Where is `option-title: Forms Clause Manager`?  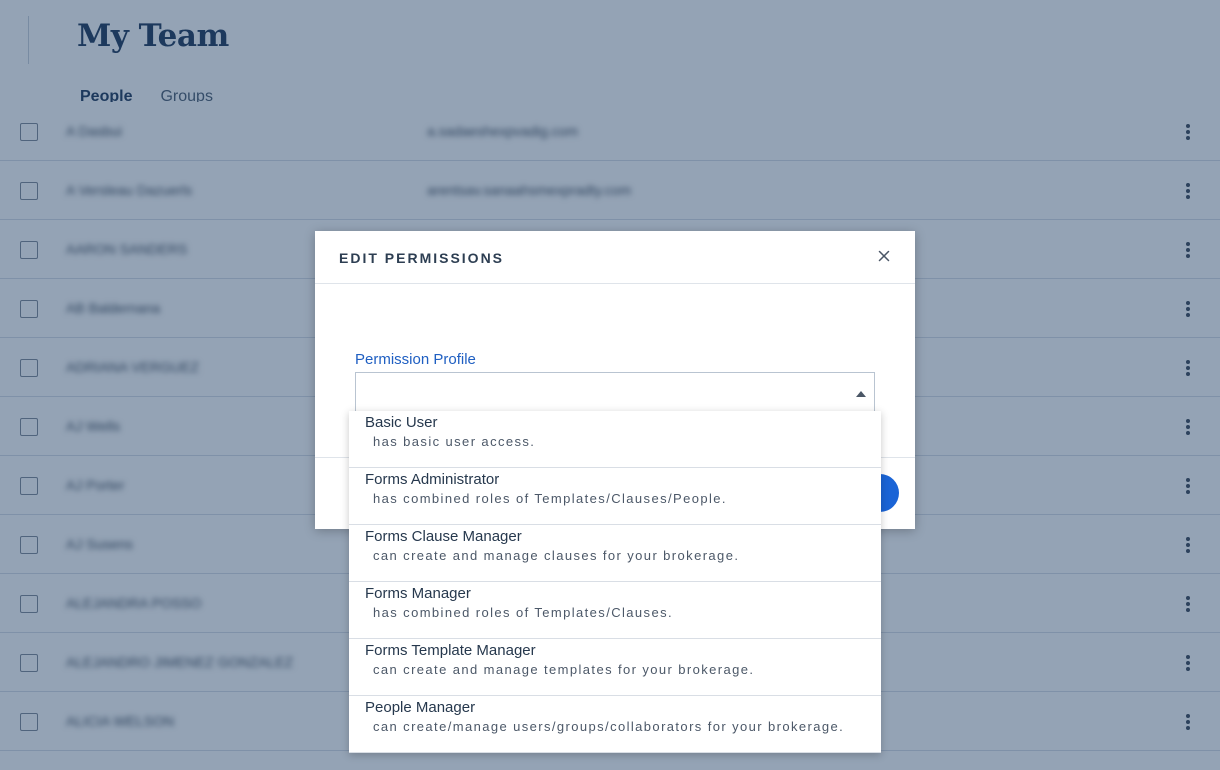 option-title: Forms Clause Manager is located at coordinates (443, 536).